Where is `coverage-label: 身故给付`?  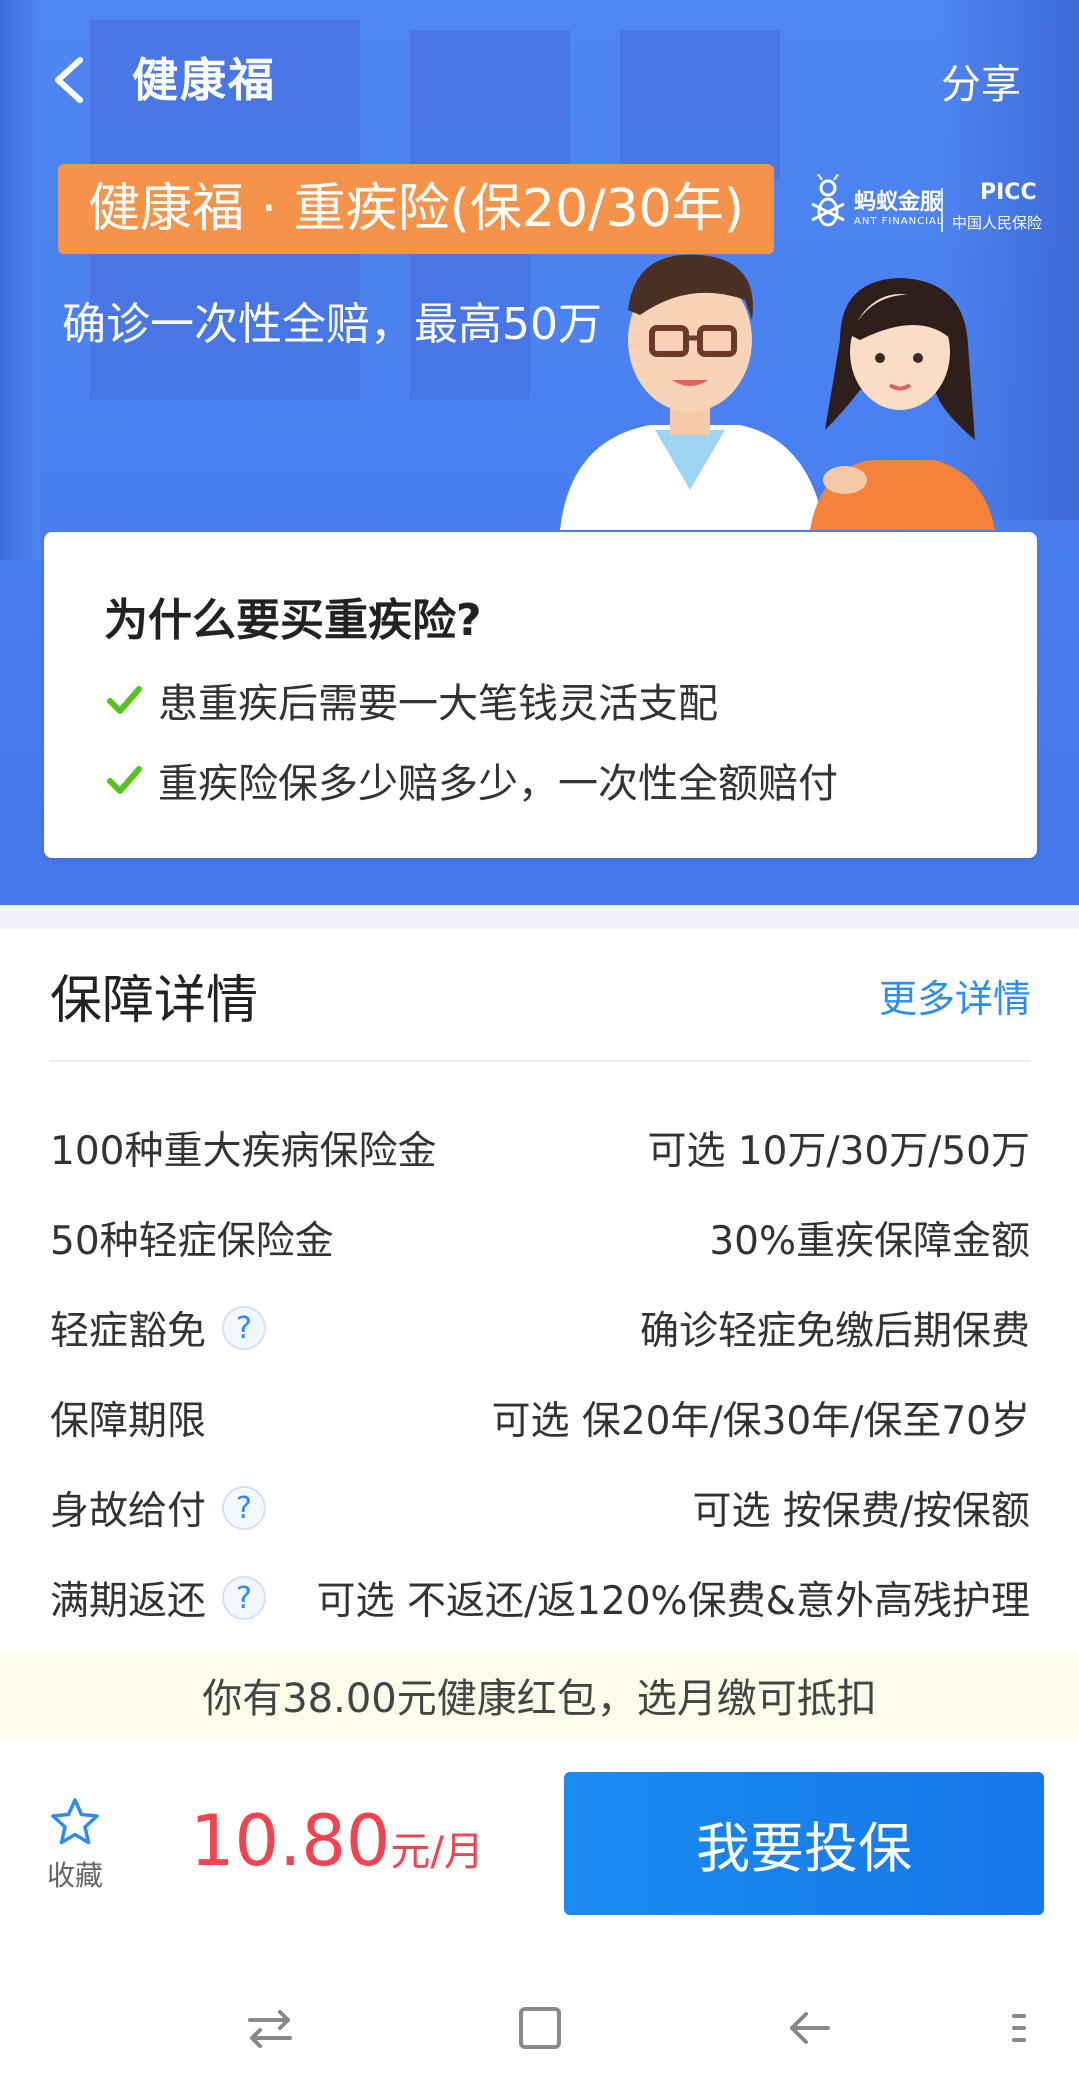 coverage-label: 身故给付 is located at coordinates (128, 1511).